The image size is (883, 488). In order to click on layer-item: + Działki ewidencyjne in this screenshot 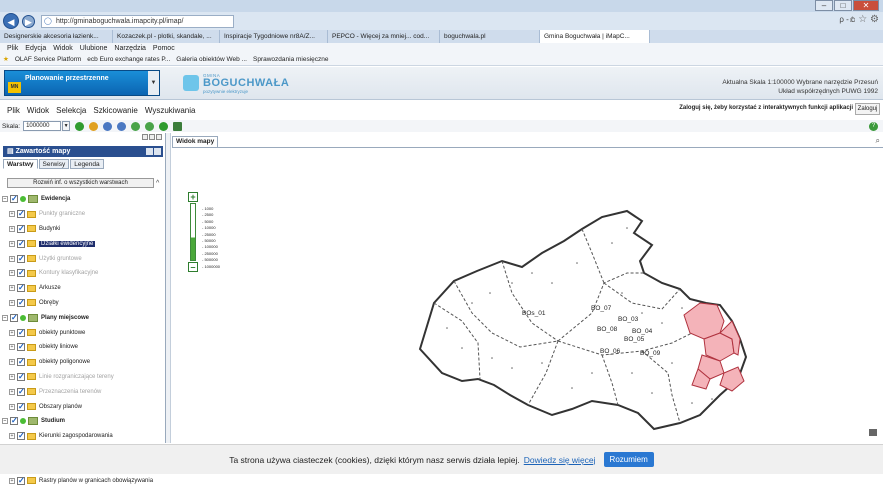, I will do `click(81, 243)`.